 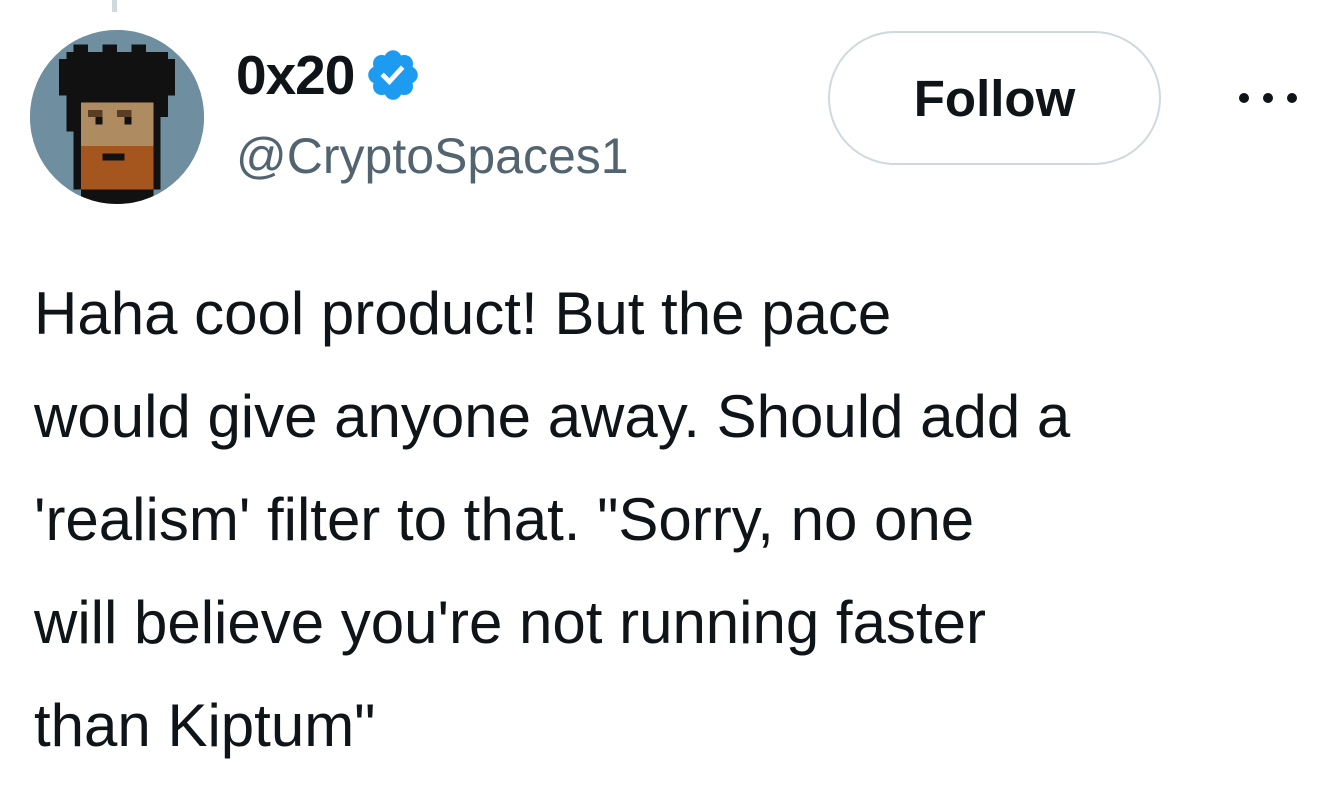 I want to click on author-avatar, so click(x=117, y=117).